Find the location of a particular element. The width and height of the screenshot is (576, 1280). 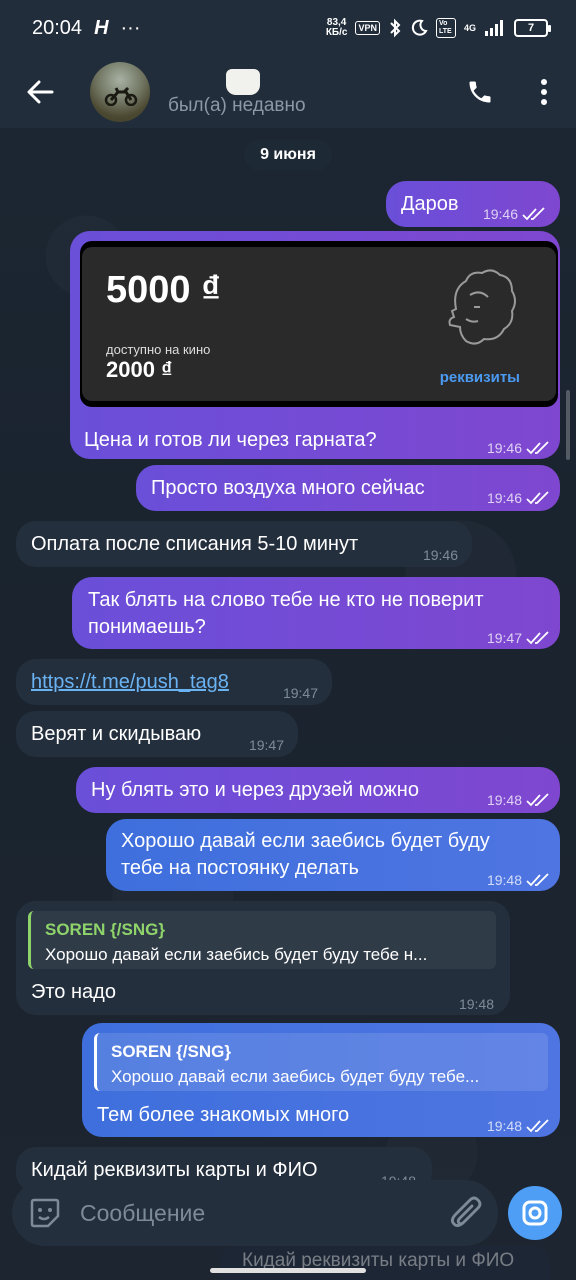

call-button is located at coordinates (480, 92).